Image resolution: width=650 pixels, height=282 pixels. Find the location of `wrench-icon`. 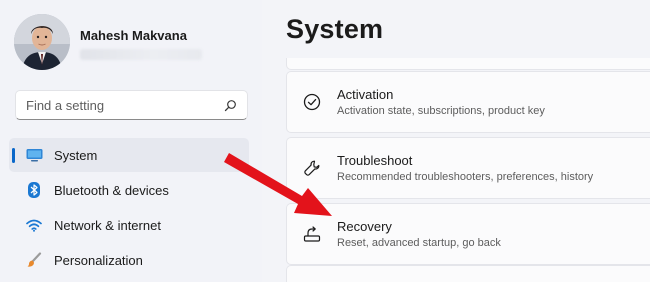

wrench-icon is located at coordinates (312, 168).